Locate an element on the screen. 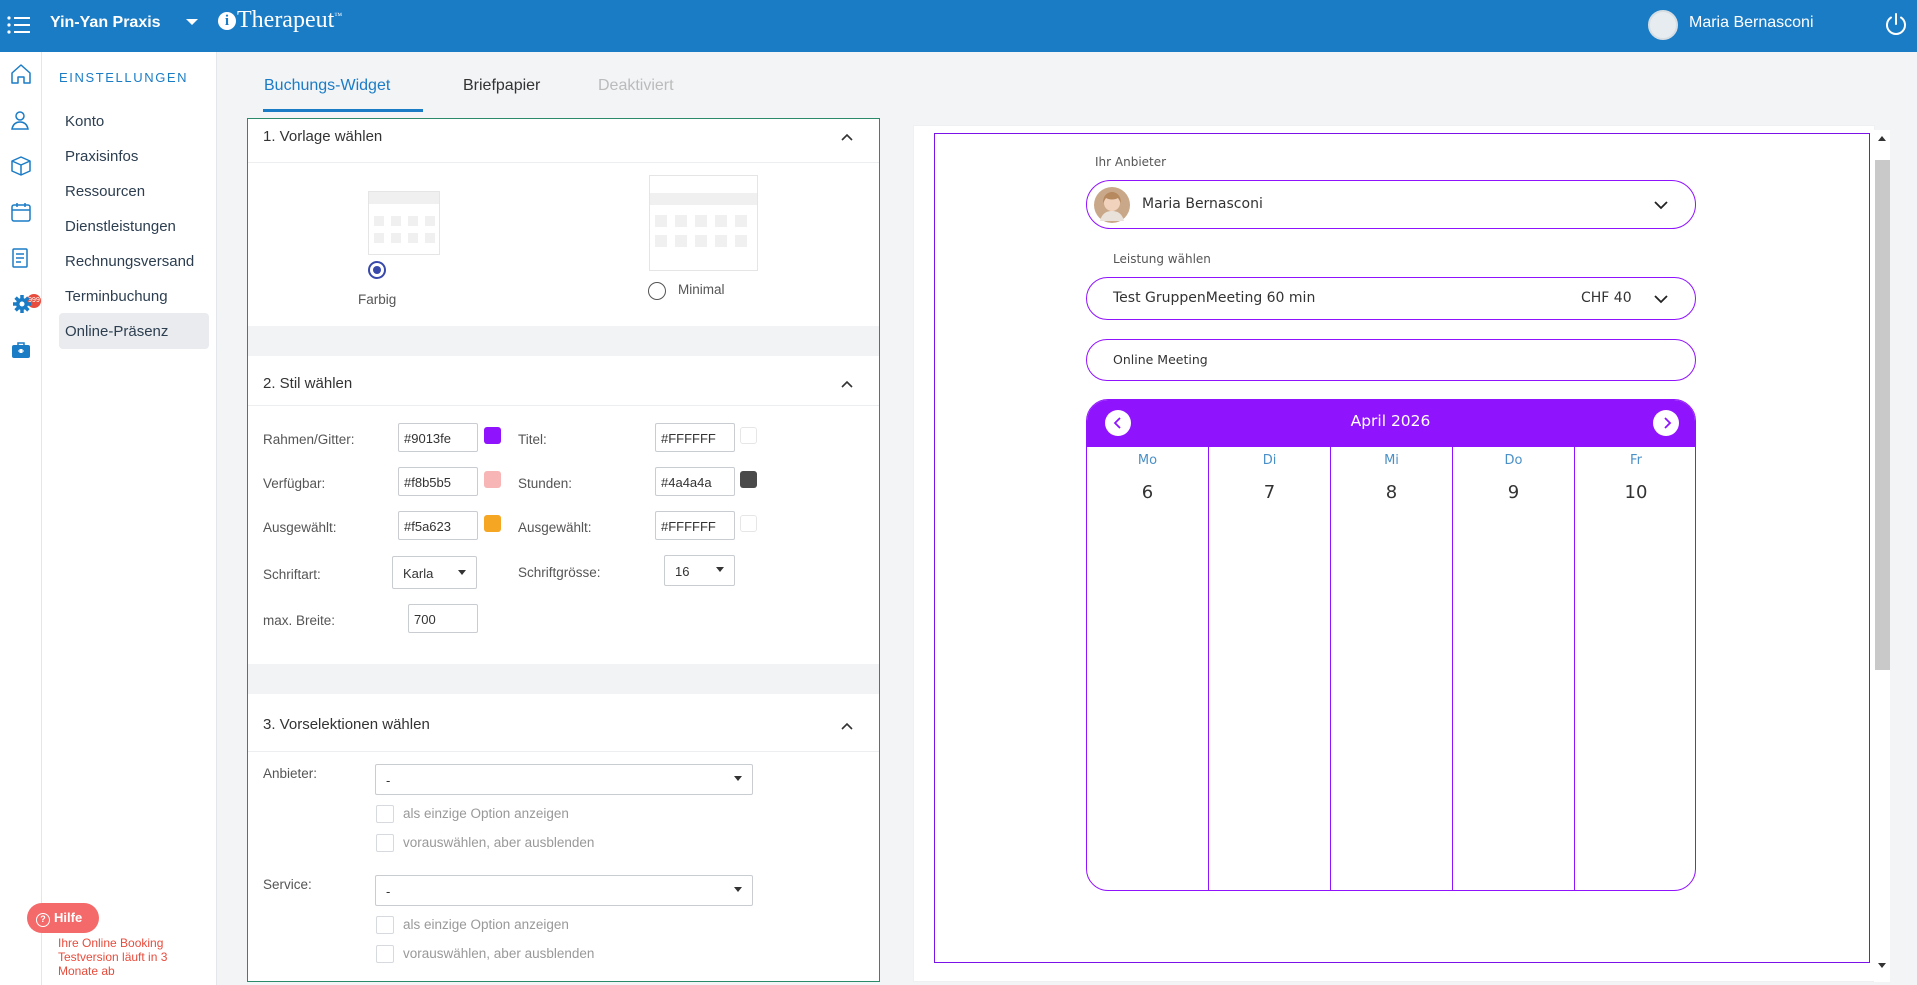 Image resolution: width=1917 pixels, height=985 pixels. service-select: - is located at coordinates (564, 890).